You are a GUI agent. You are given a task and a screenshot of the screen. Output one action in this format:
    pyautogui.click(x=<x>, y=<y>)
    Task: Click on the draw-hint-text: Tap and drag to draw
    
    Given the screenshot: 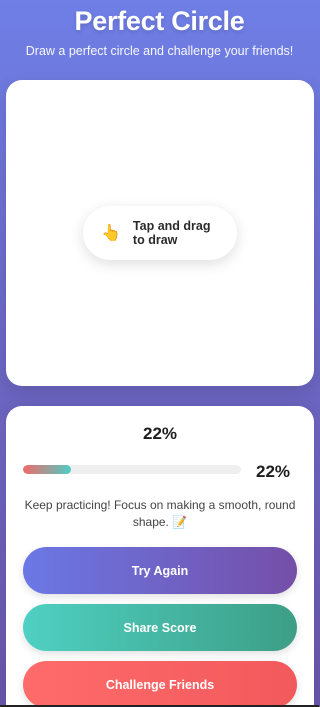 What is the action you would take?
    pyautogui.click(x=171, y=233)
    